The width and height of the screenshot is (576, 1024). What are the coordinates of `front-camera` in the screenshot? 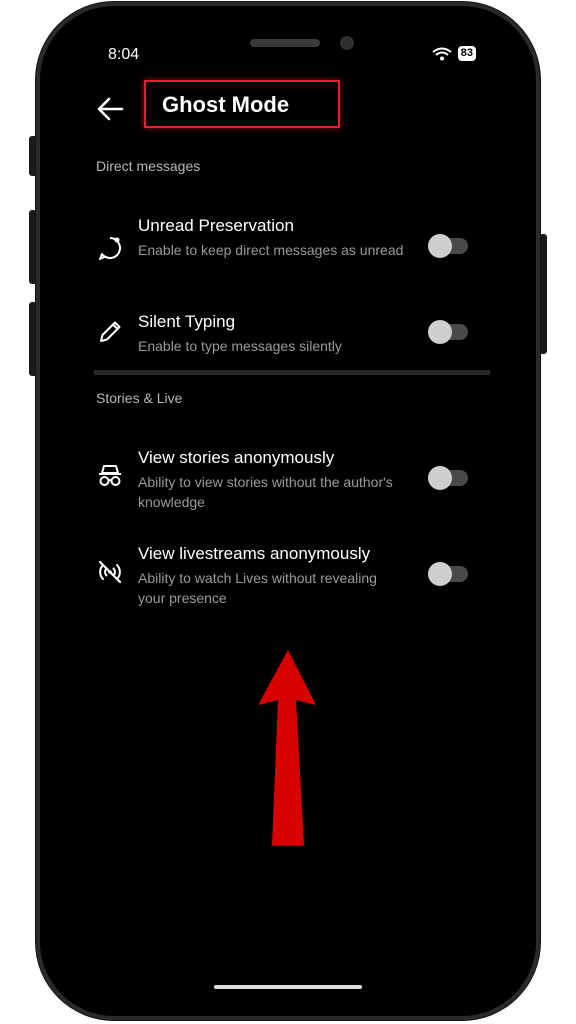 It's located at (347, 43).